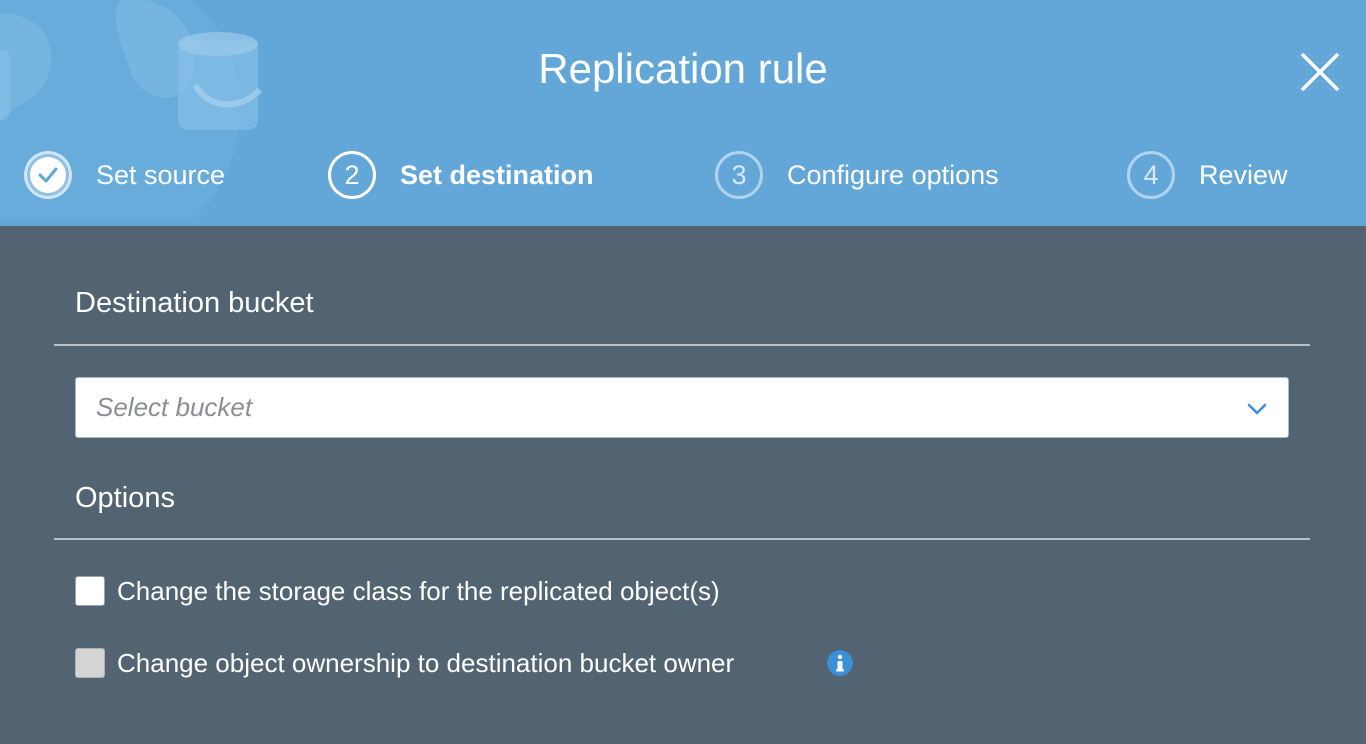  I want to click on checkmark-icon, so click(48, 175).